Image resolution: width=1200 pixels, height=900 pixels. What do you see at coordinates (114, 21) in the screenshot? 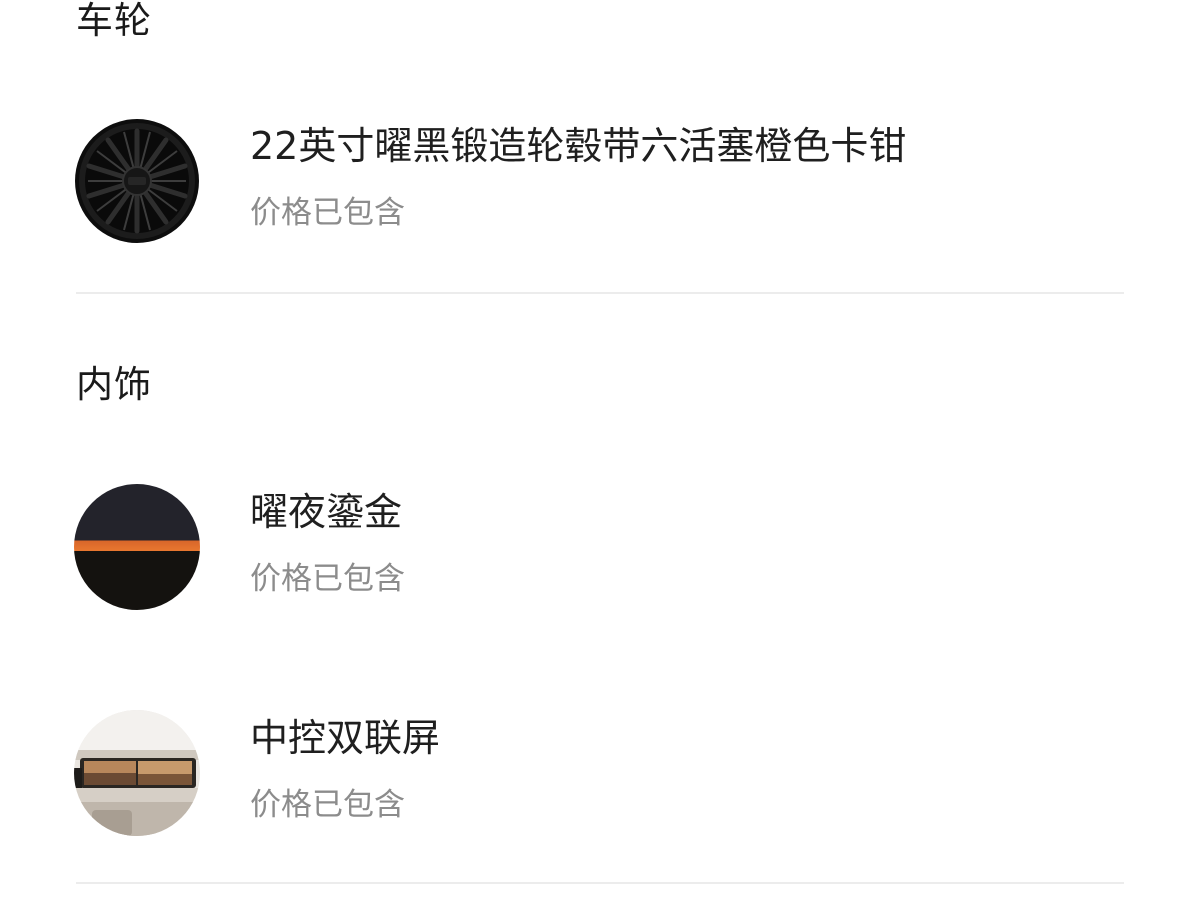
I see `section-title-wheels: 车轮` at bounding box center [114, 21].